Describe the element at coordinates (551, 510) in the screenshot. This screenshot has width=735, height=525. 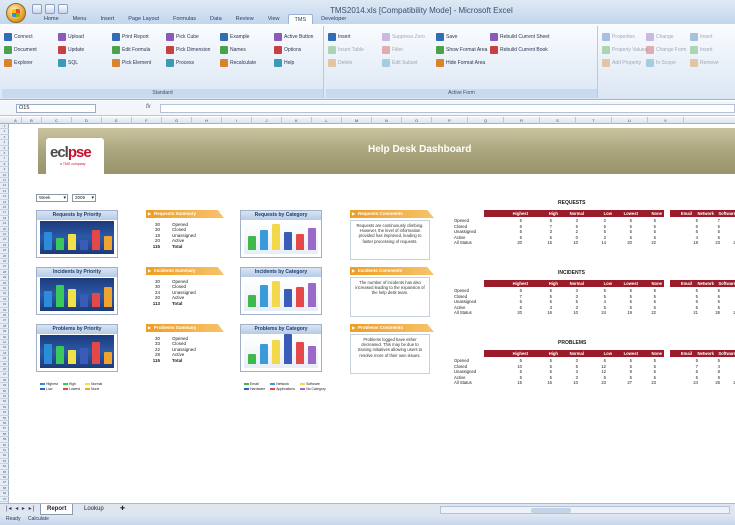
I see `scroll-thumb` at that location.